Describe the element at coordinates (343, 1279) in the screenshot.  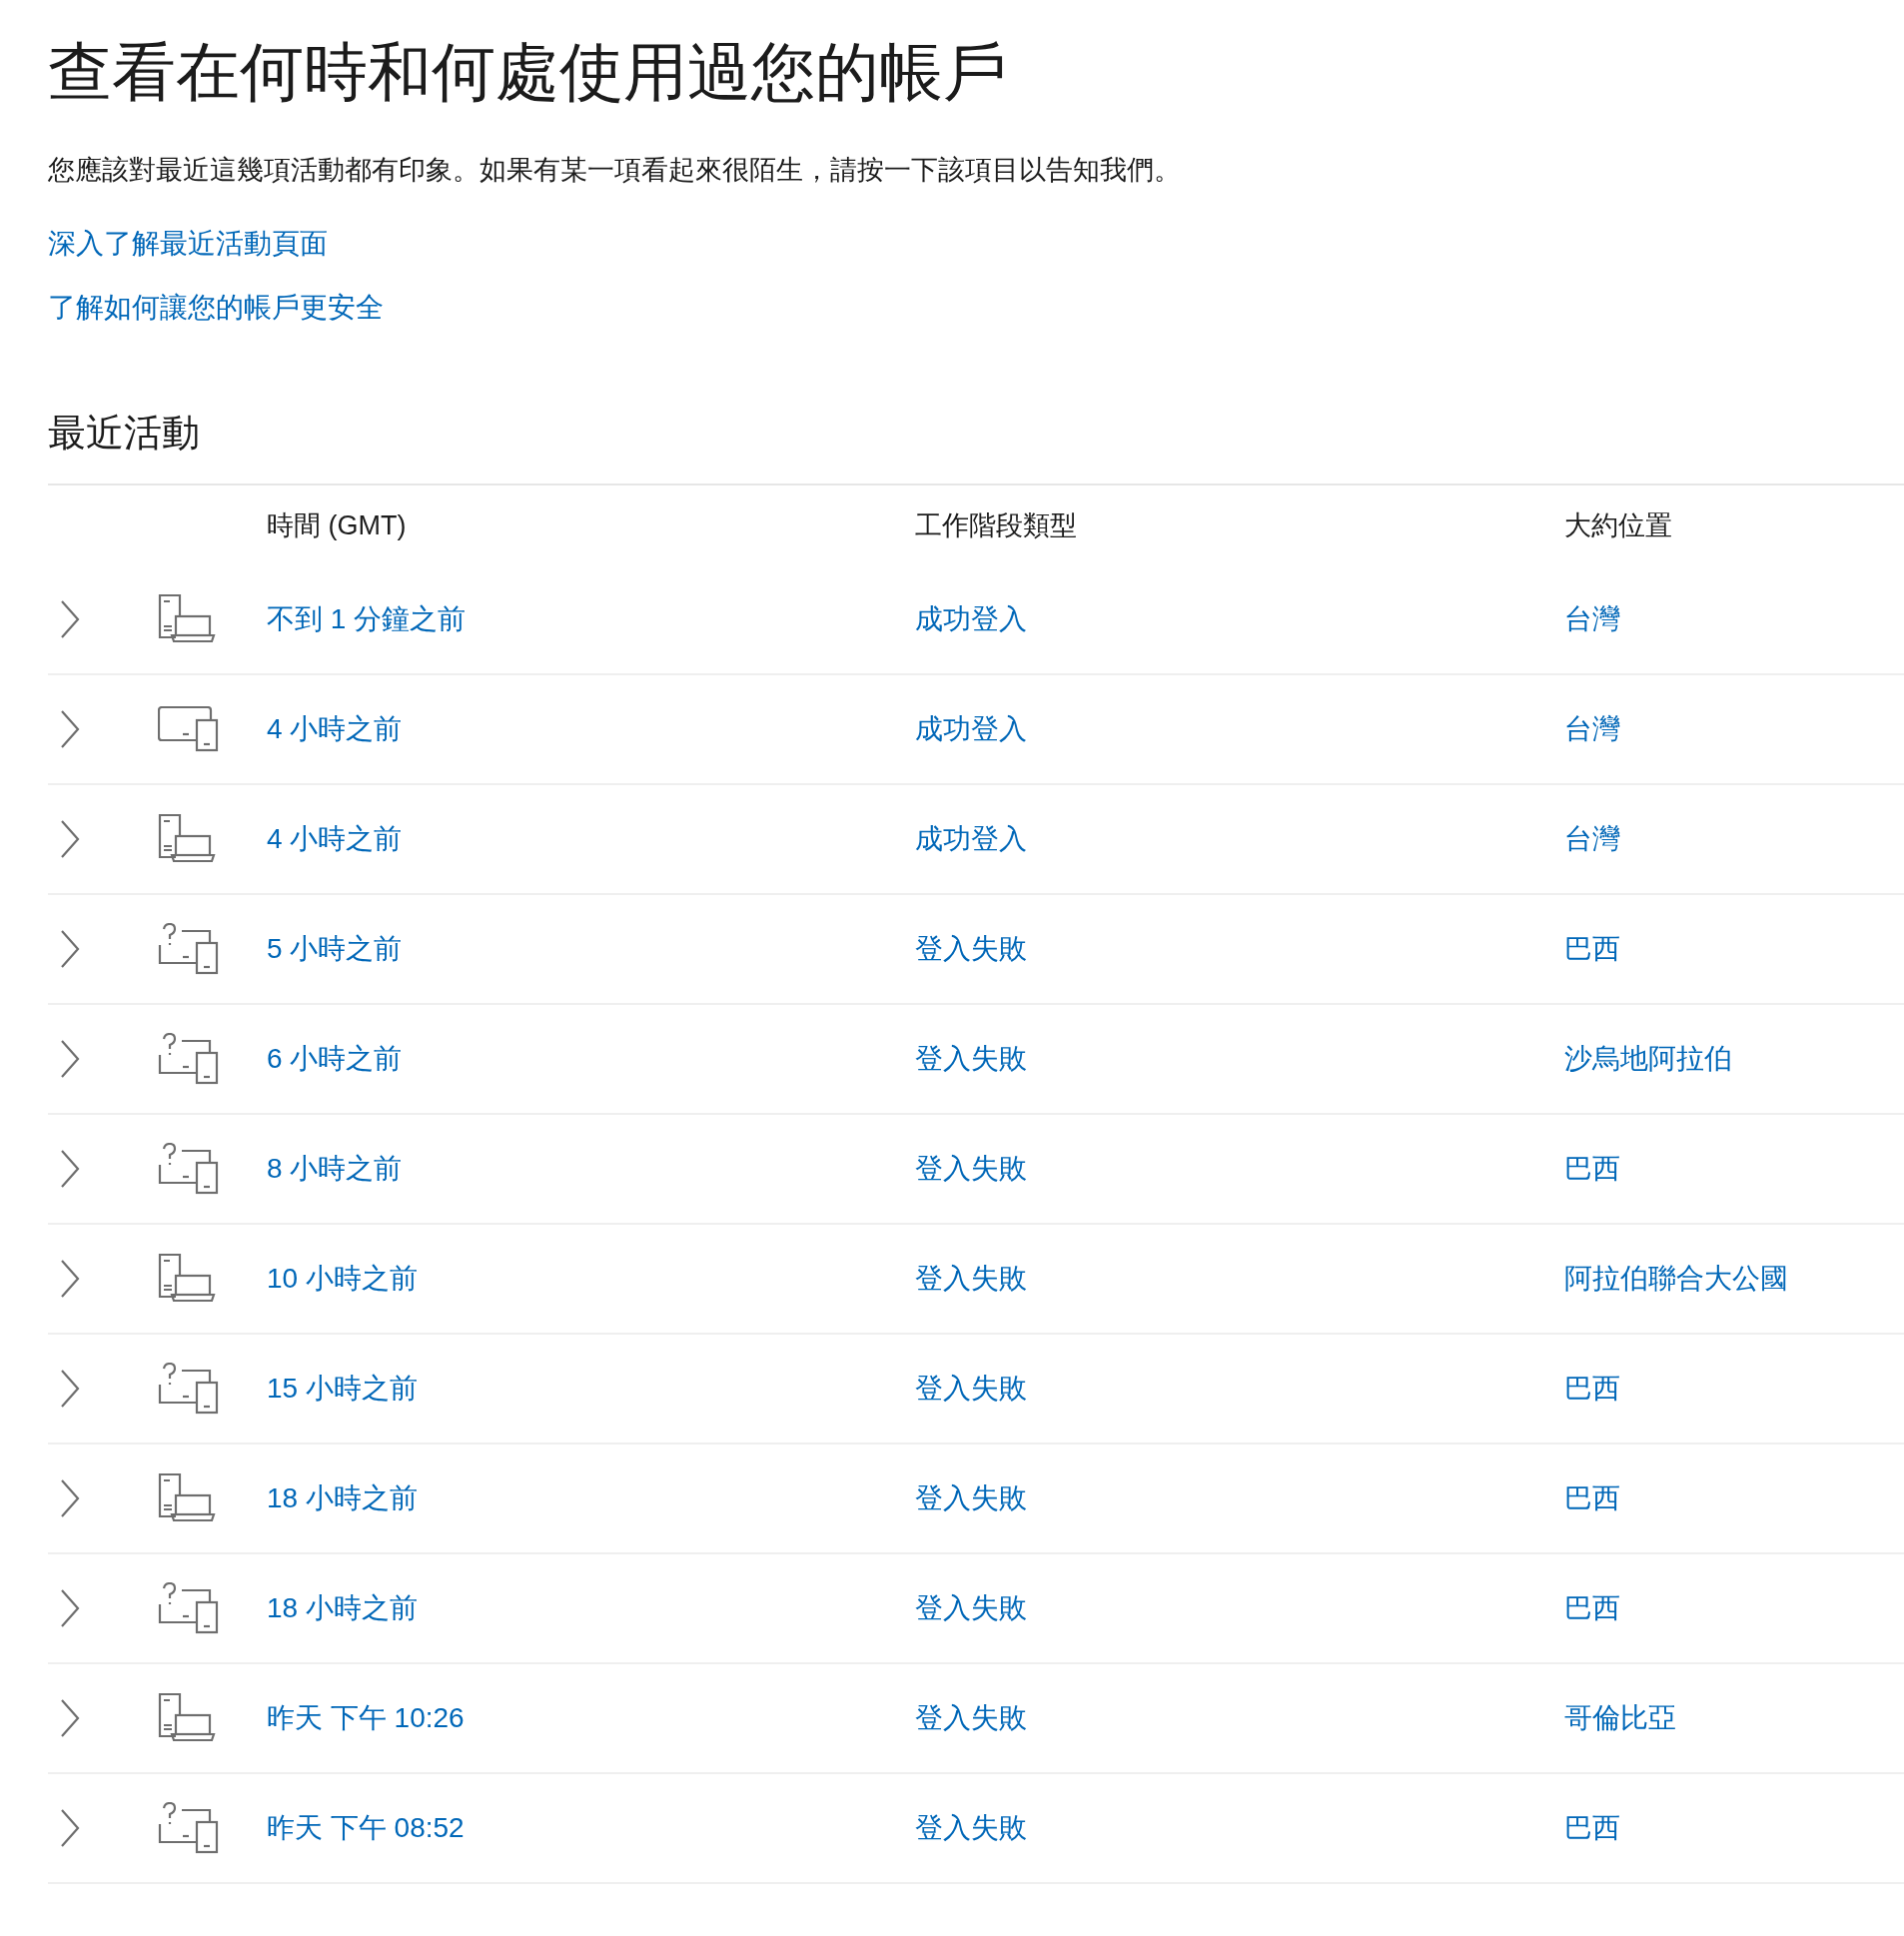
I see `time-text: 10 小時之前` at that location.